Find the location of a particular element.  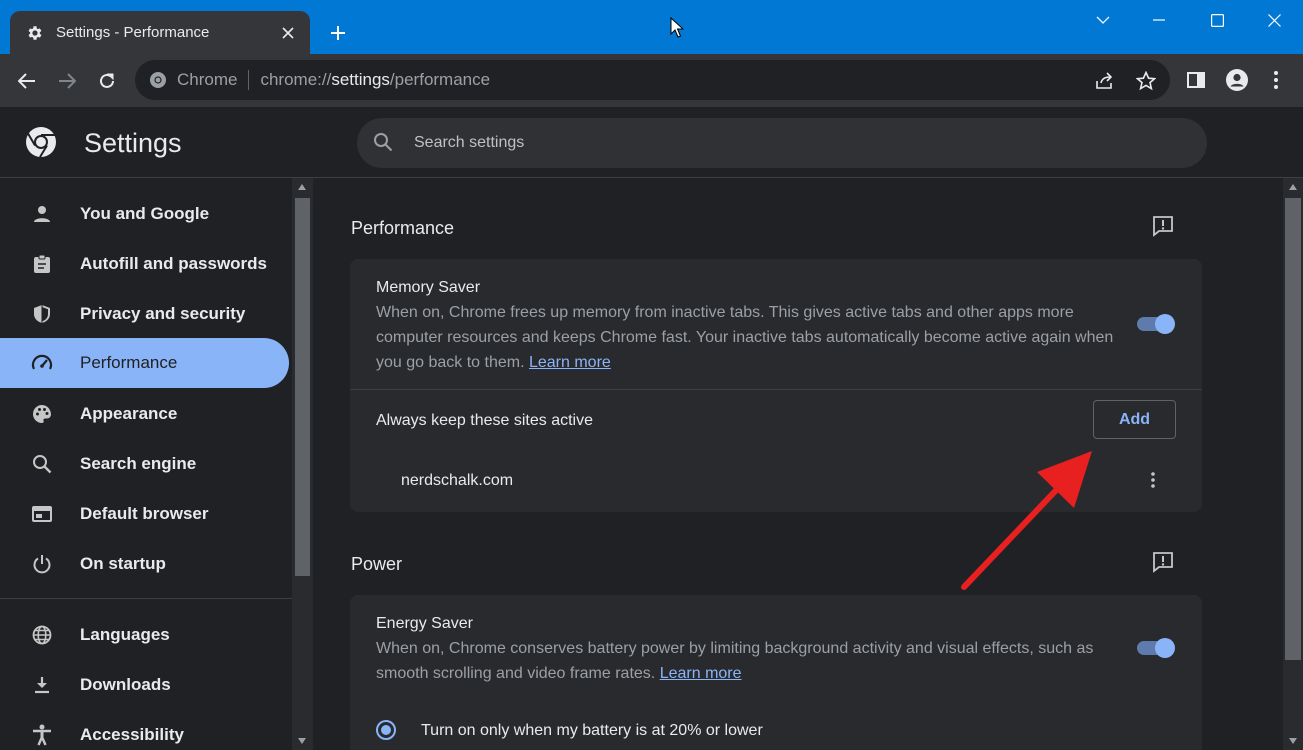

bookmark-star-icon is located at coordinates (1146, 81).